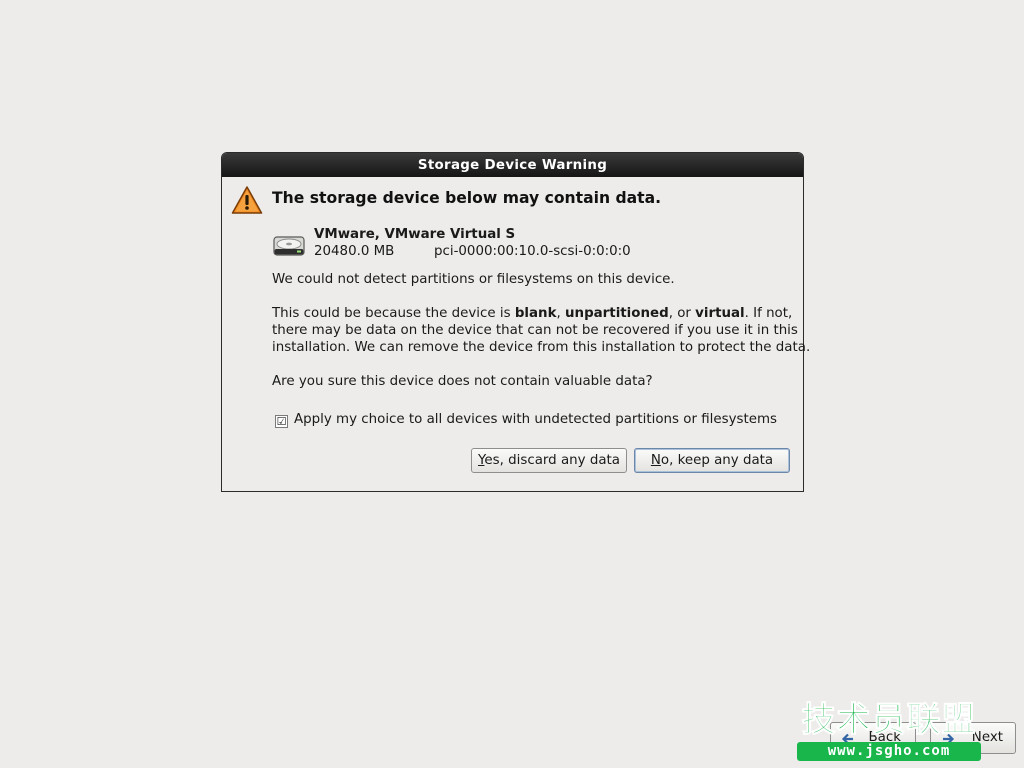 This screenshot has width=1024, height=768. Describe the element at coordinates (549, 460) in the screenshot. I see `discard-data-button: Yes, discard any data` at that location.